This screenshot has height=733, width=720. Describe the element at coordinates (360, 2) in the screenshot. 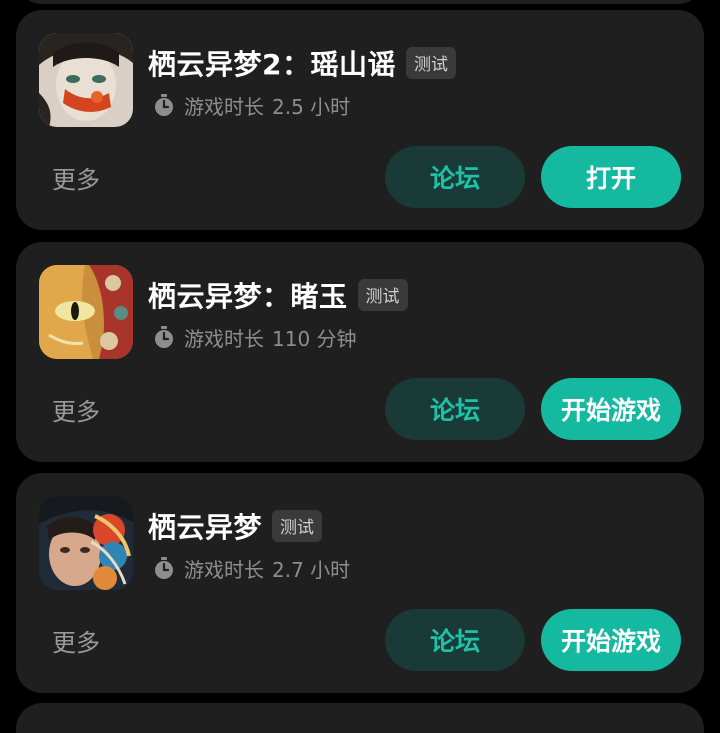

I see `previous-card-edge` at that location.